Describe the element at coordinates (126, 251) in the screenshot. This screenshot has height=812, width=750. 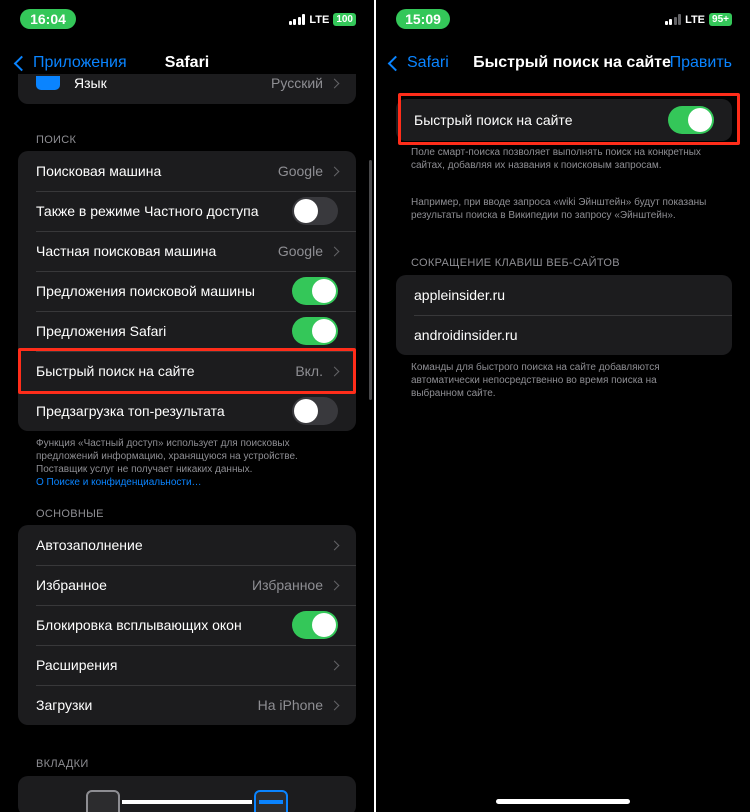
I see `row-label: Частная поисковая машина` at that location.